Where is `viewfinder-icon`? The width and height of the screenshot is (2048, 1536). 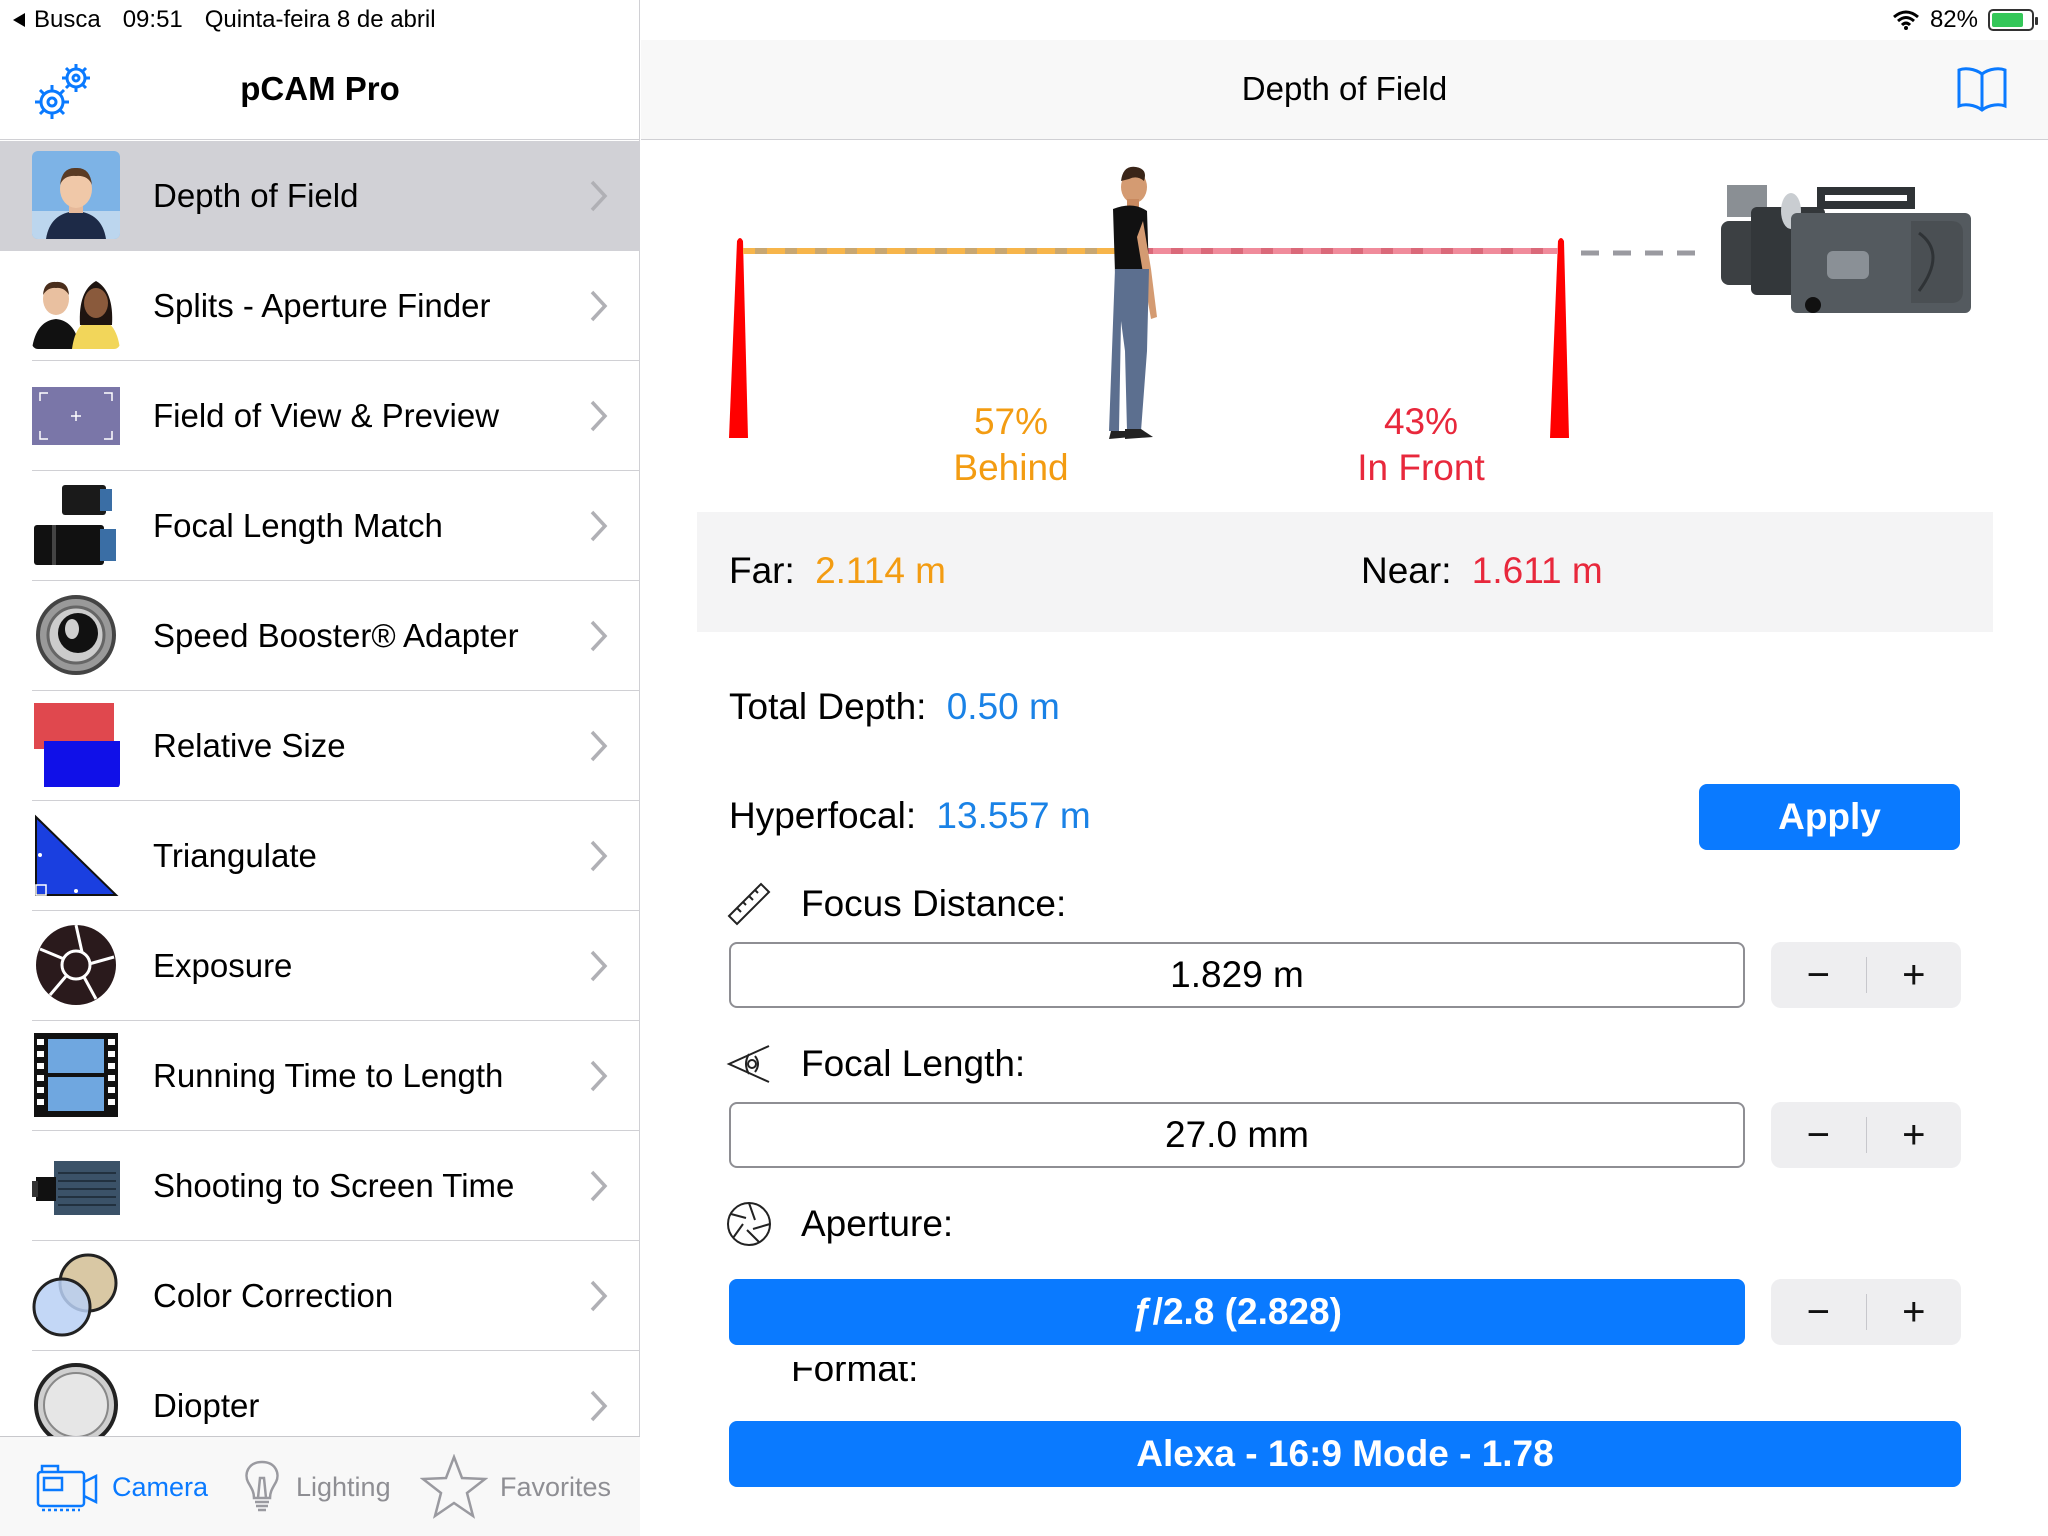 viewfinder-icon is located at coordinates (76, 415).